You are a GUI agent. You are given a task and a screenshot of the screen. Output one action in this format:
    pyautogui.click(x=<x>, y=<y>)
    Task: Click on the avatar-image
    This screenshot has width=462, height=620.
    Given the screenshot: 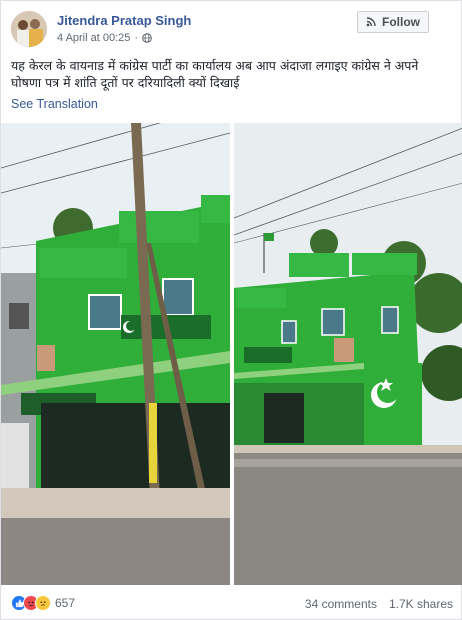 What is the action you would take?
    pyautogui.click(x=29, y=29)
    